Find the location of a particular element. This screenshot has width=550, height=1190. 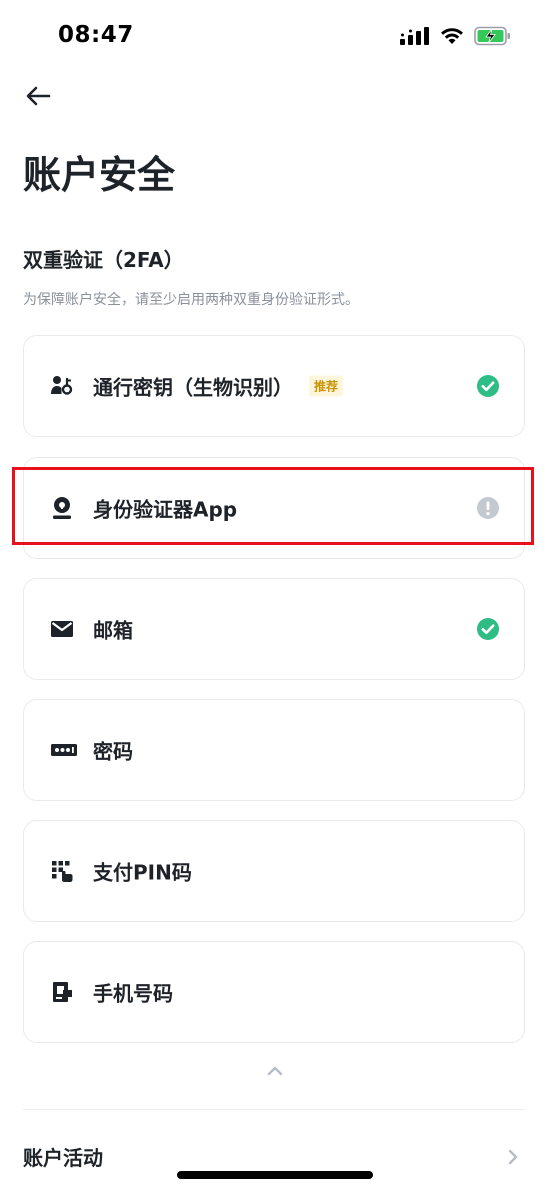

password-icon is located at coordinates (64, 750).